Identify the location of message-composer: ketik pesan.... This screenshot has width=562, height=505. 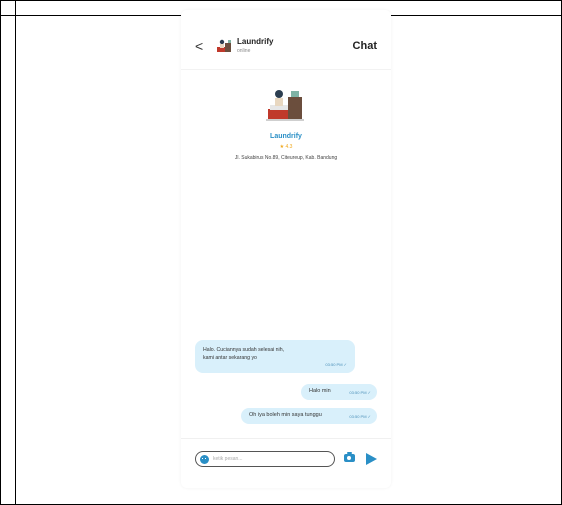
(286, 463).